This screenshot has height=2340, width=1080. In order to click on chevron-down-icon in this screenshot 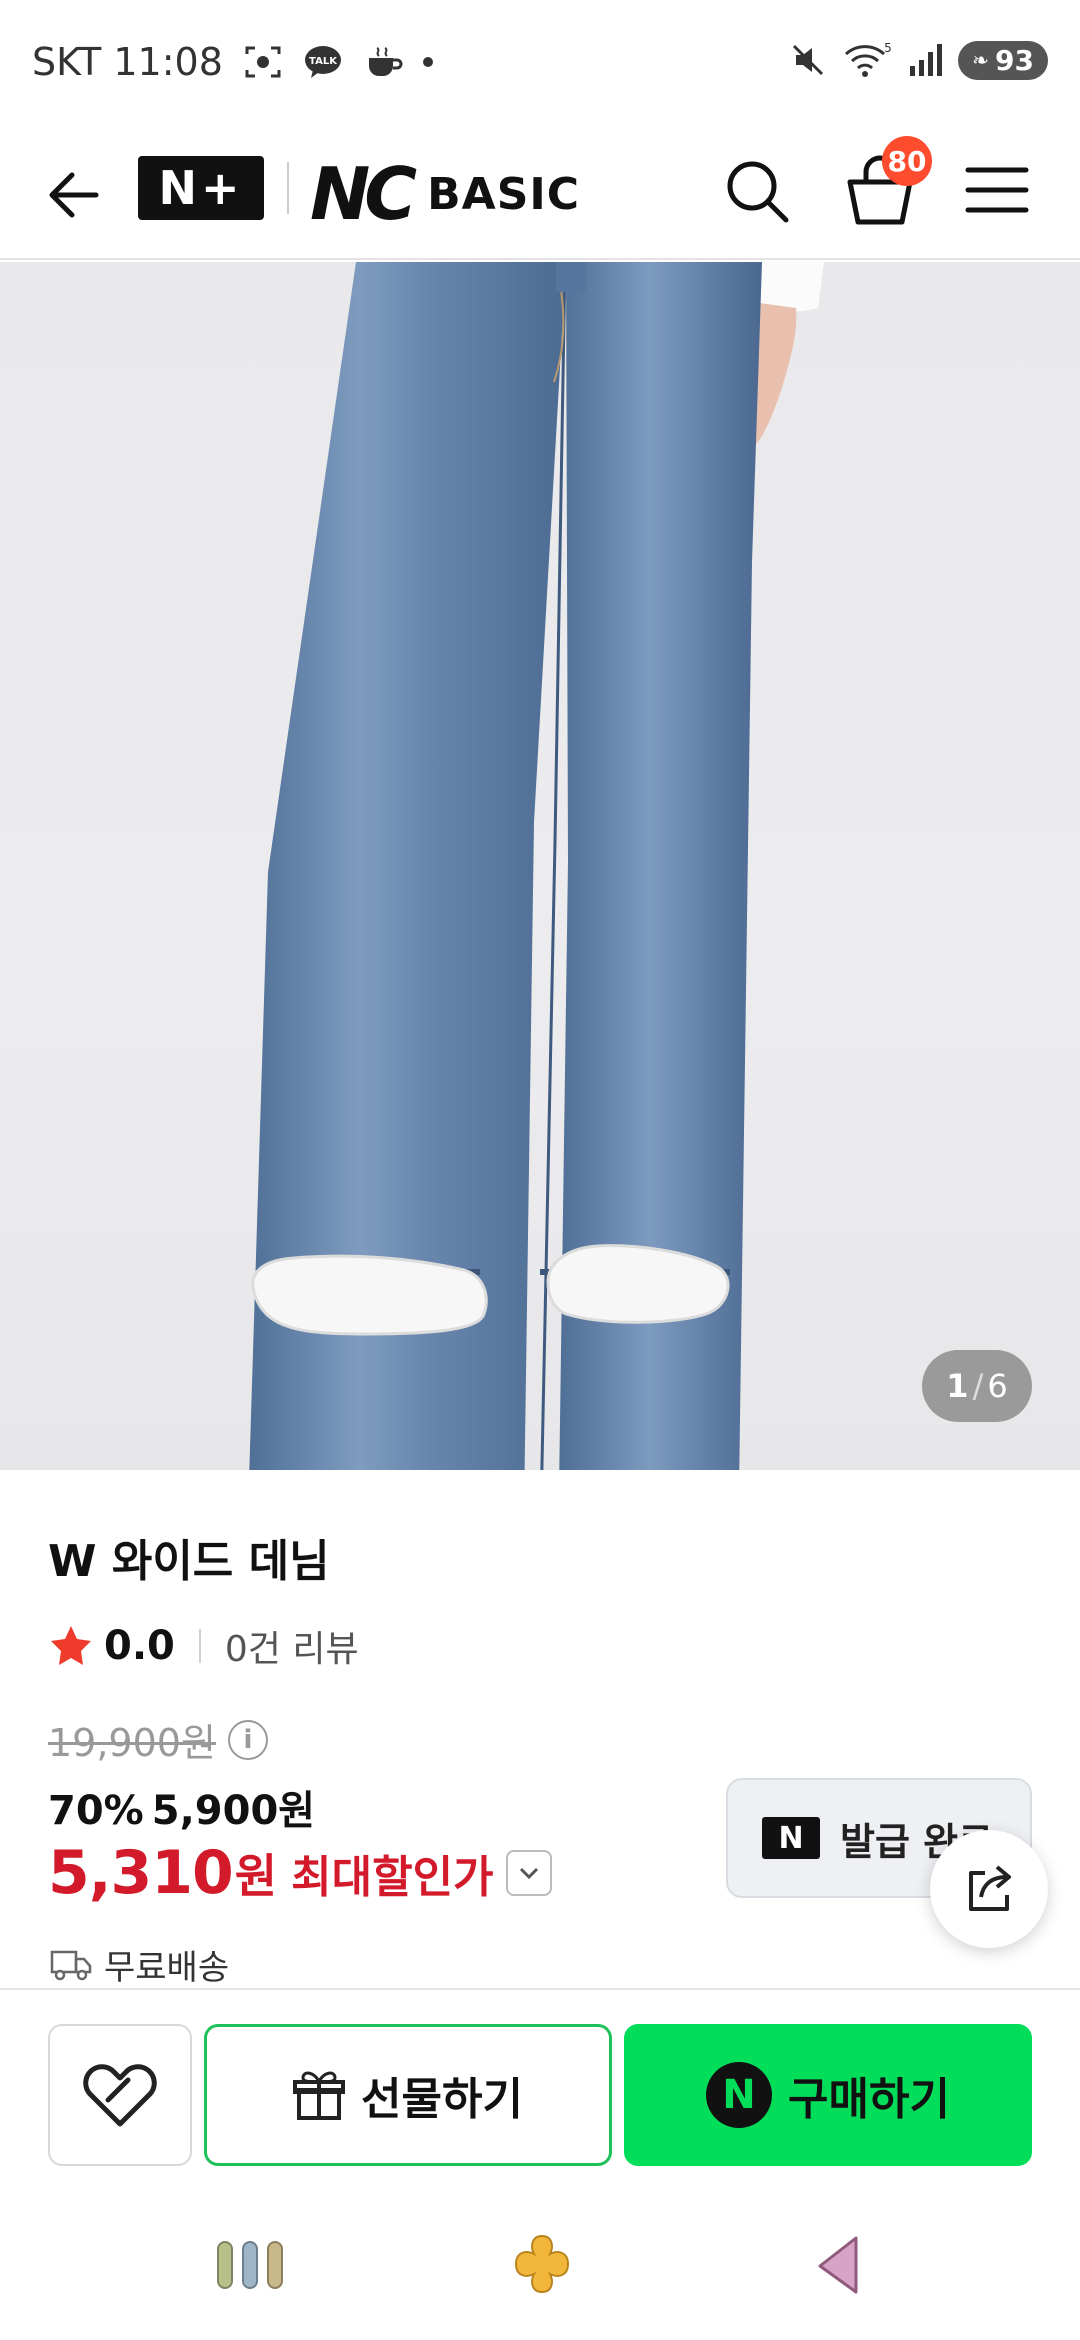, I will do `click(528, 1873)`.